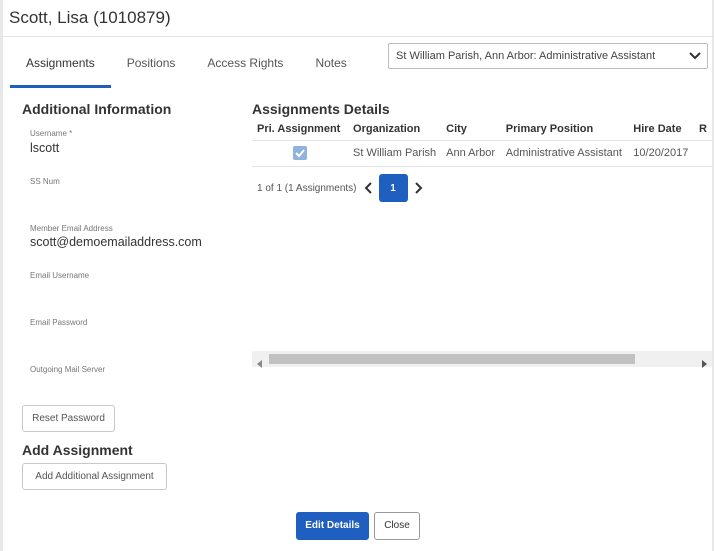  What do you see at coordinates (321, 109) in the screenshot?
I see `assignments-details-title: Assignments Details` at bounding box center [321, 109].